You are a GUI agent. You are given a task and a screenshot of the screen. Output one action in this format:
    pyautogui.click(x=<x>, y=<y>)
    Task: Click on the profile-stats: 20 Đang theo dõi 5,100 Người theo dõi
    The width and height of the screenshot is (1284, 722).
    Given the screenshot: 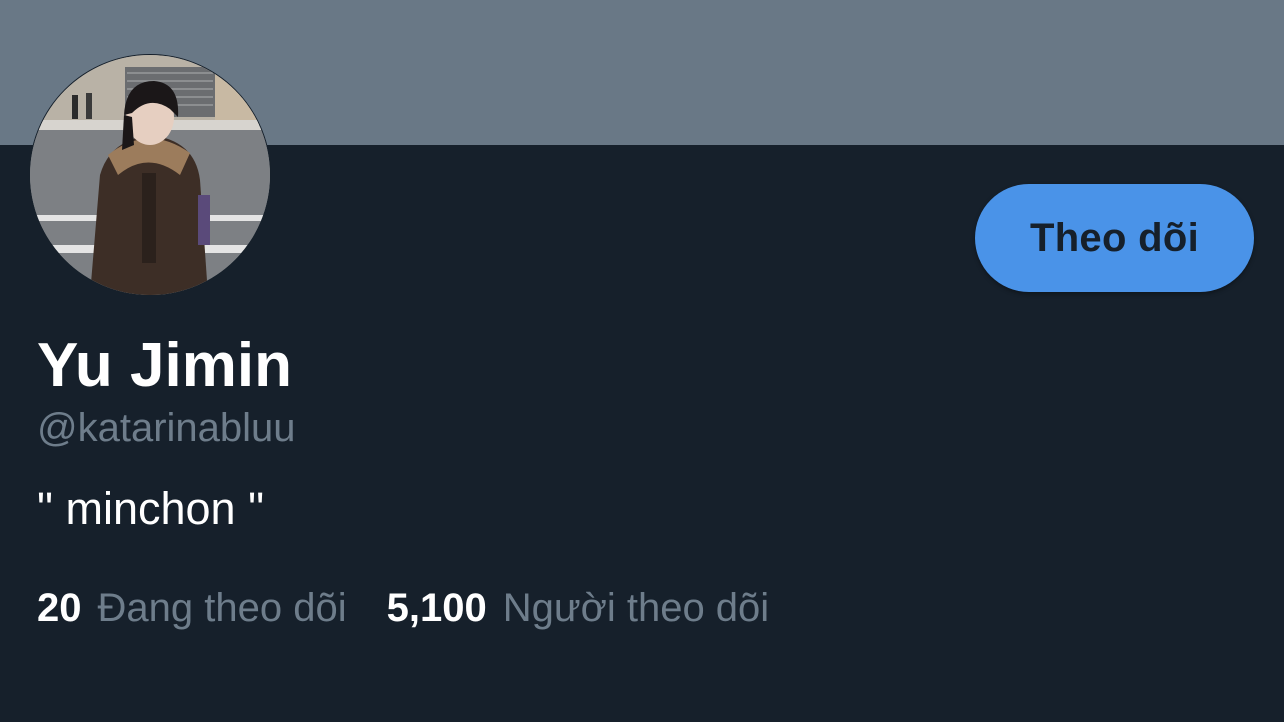 What is the action you would take?
    pyautogui.click(x=403, y=608)
    